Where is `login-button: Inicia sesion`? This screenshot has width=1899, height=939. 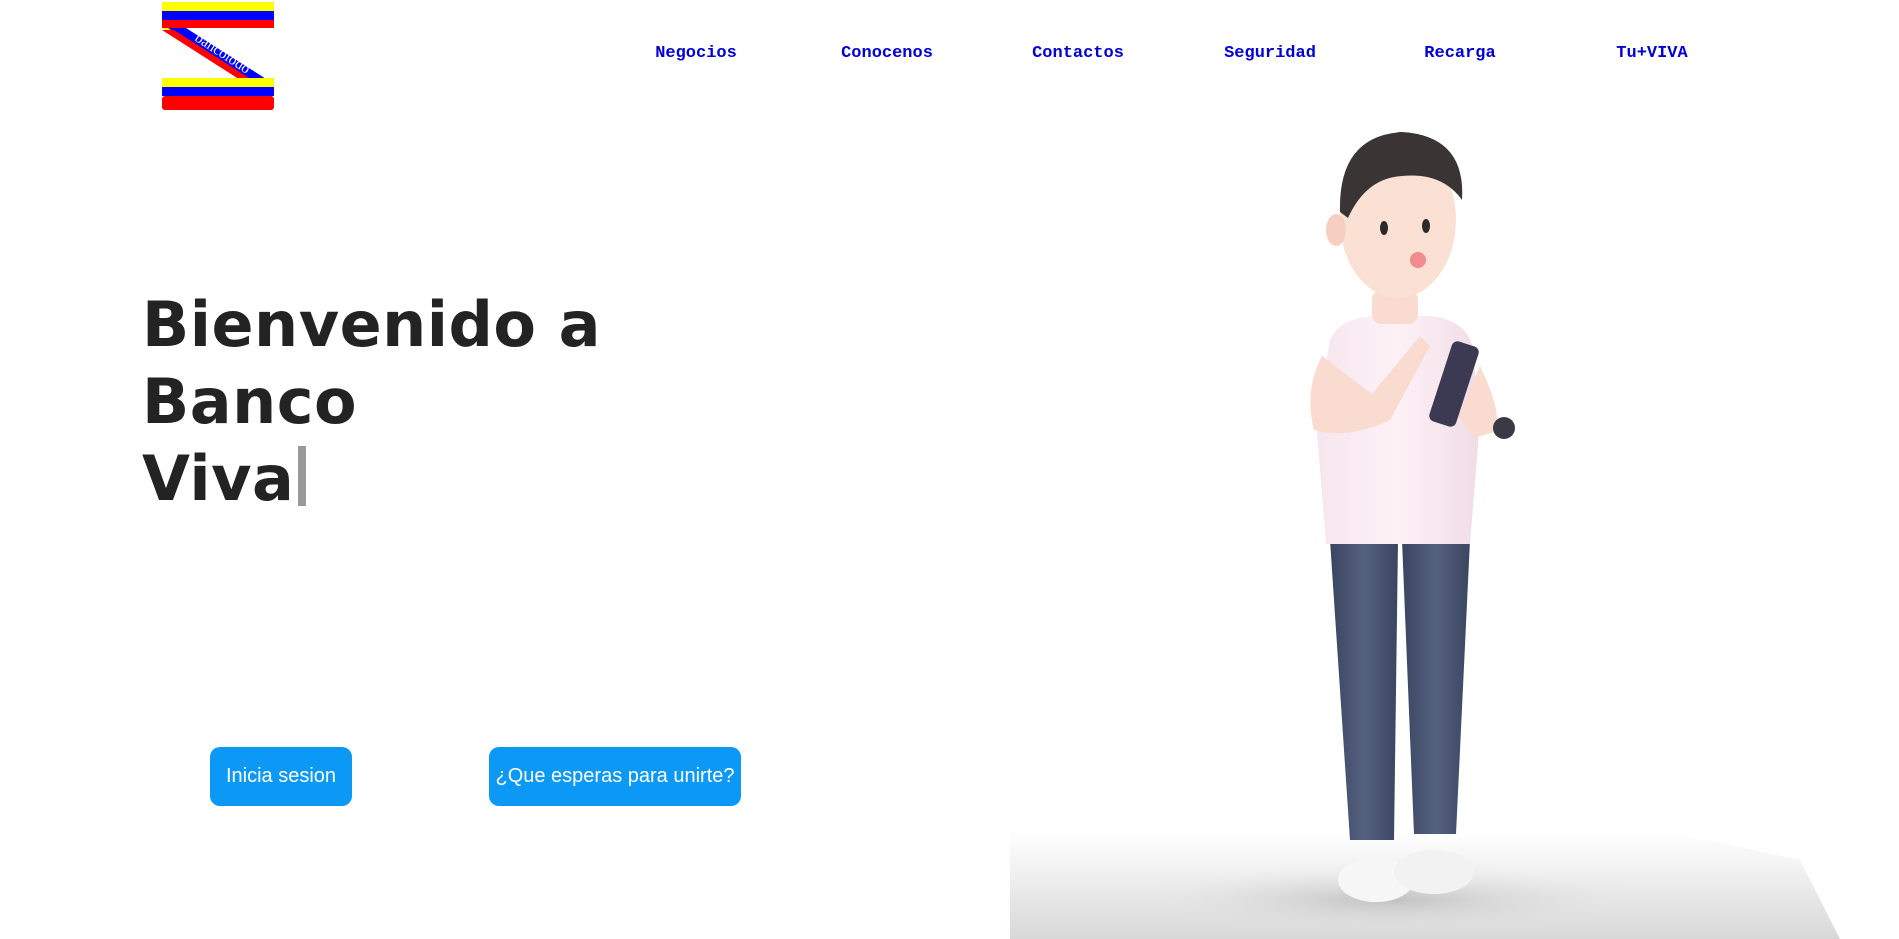
login-button: Inicia sesion is located at coordinates (281, 776).